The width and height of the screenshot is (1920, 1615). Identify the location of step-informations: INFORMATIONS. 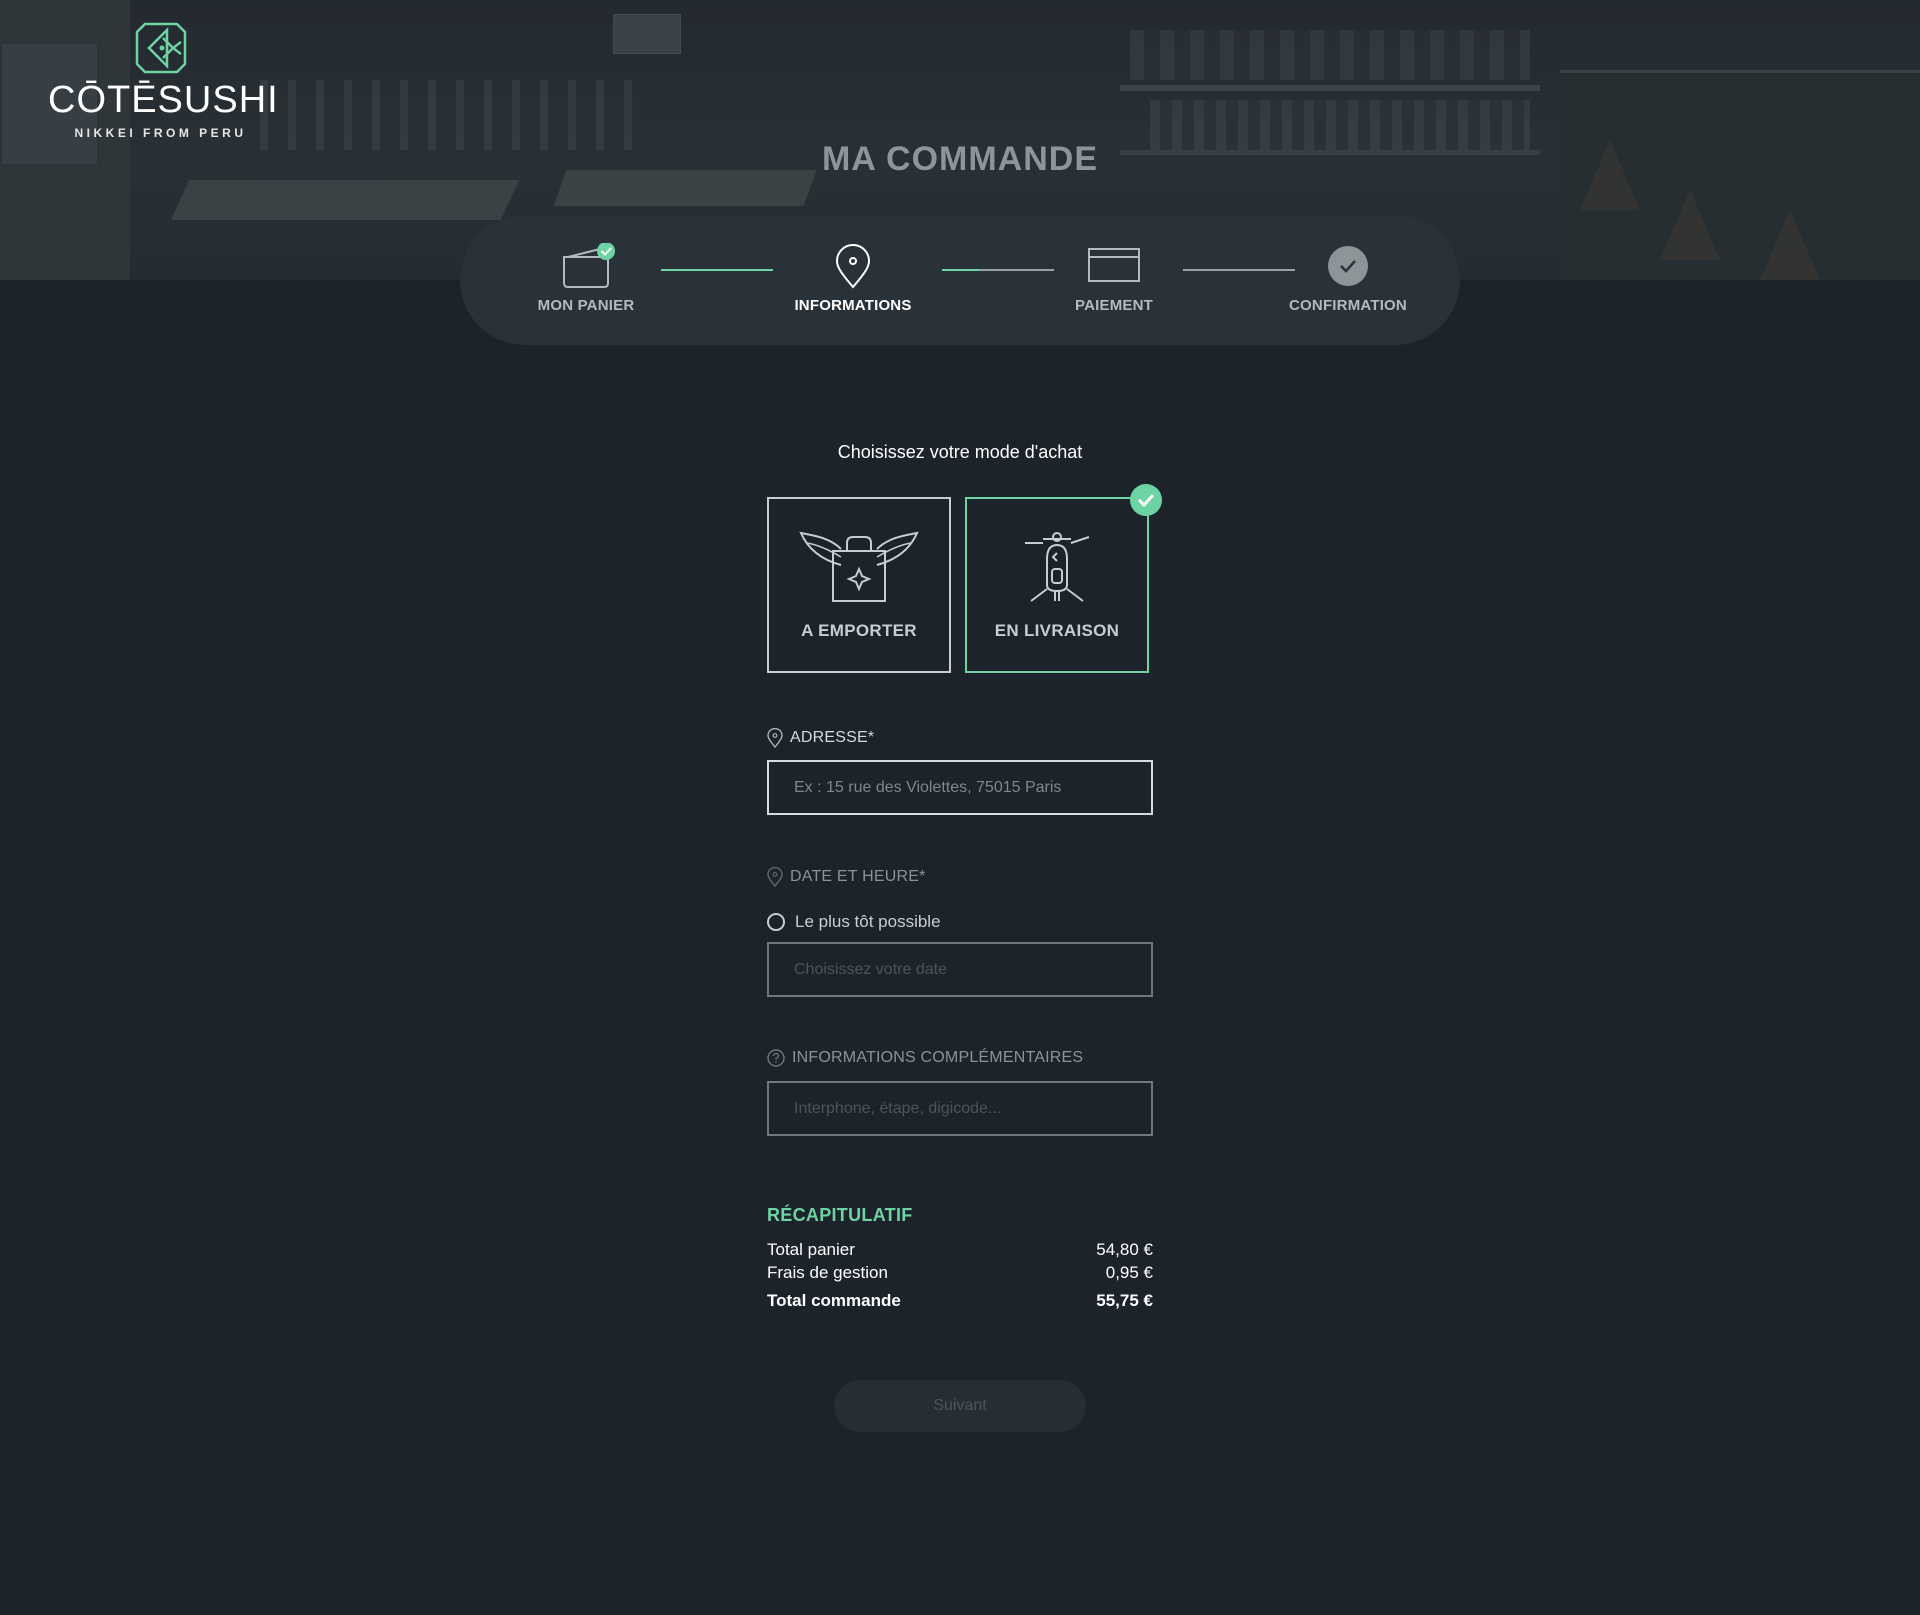
(853, 280).